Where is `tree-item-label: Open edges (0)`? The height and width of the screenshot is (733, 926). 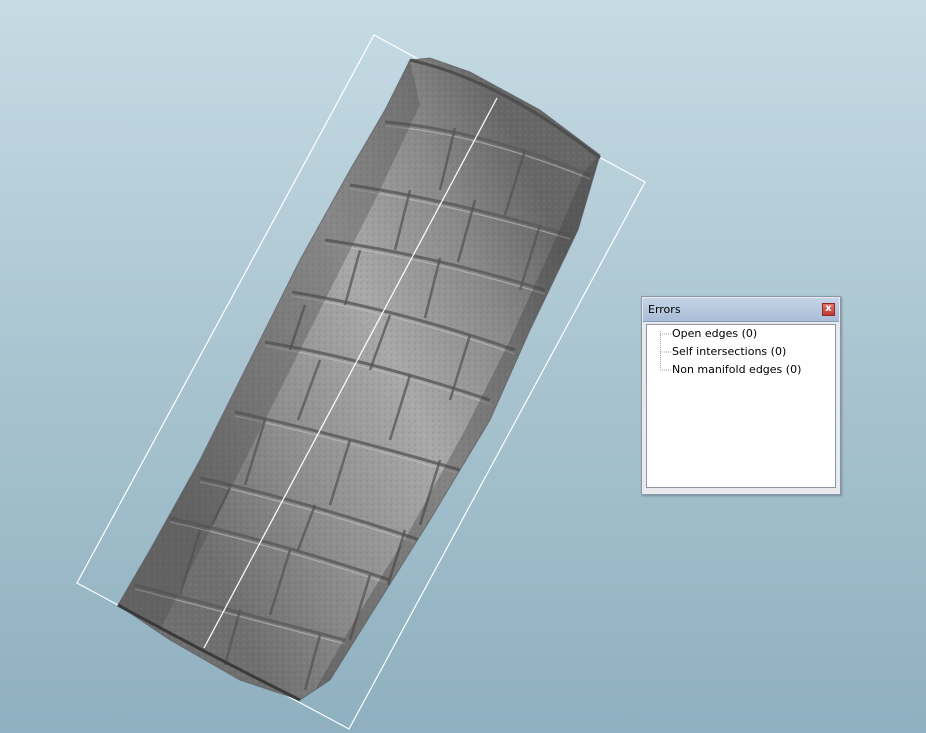 tree-item-label: Open edges (0) is located at coordinates (715, 333).